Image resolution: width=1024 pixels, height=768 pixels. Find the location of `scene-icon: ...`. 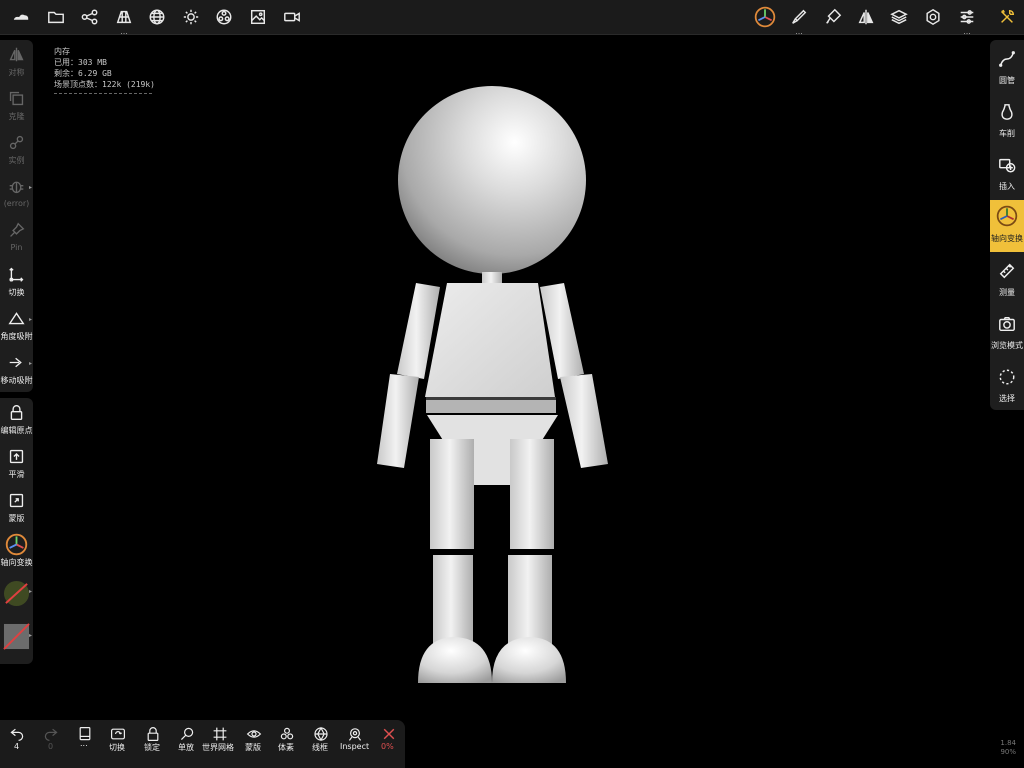

scene-icon: ... is located at coordinates (124, 20).